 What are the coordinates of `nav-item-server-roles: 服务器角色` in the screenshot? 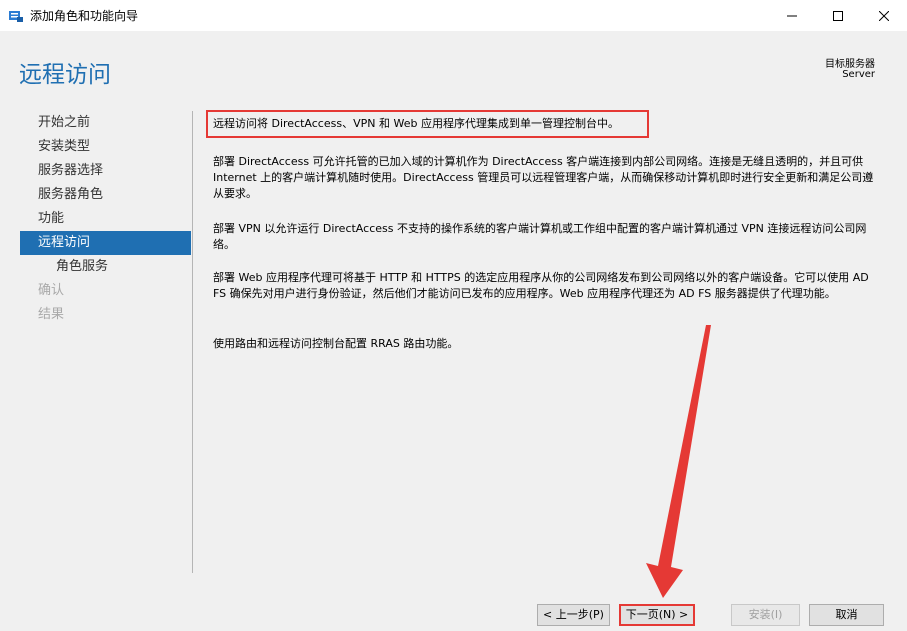 It's located at (105, 195).